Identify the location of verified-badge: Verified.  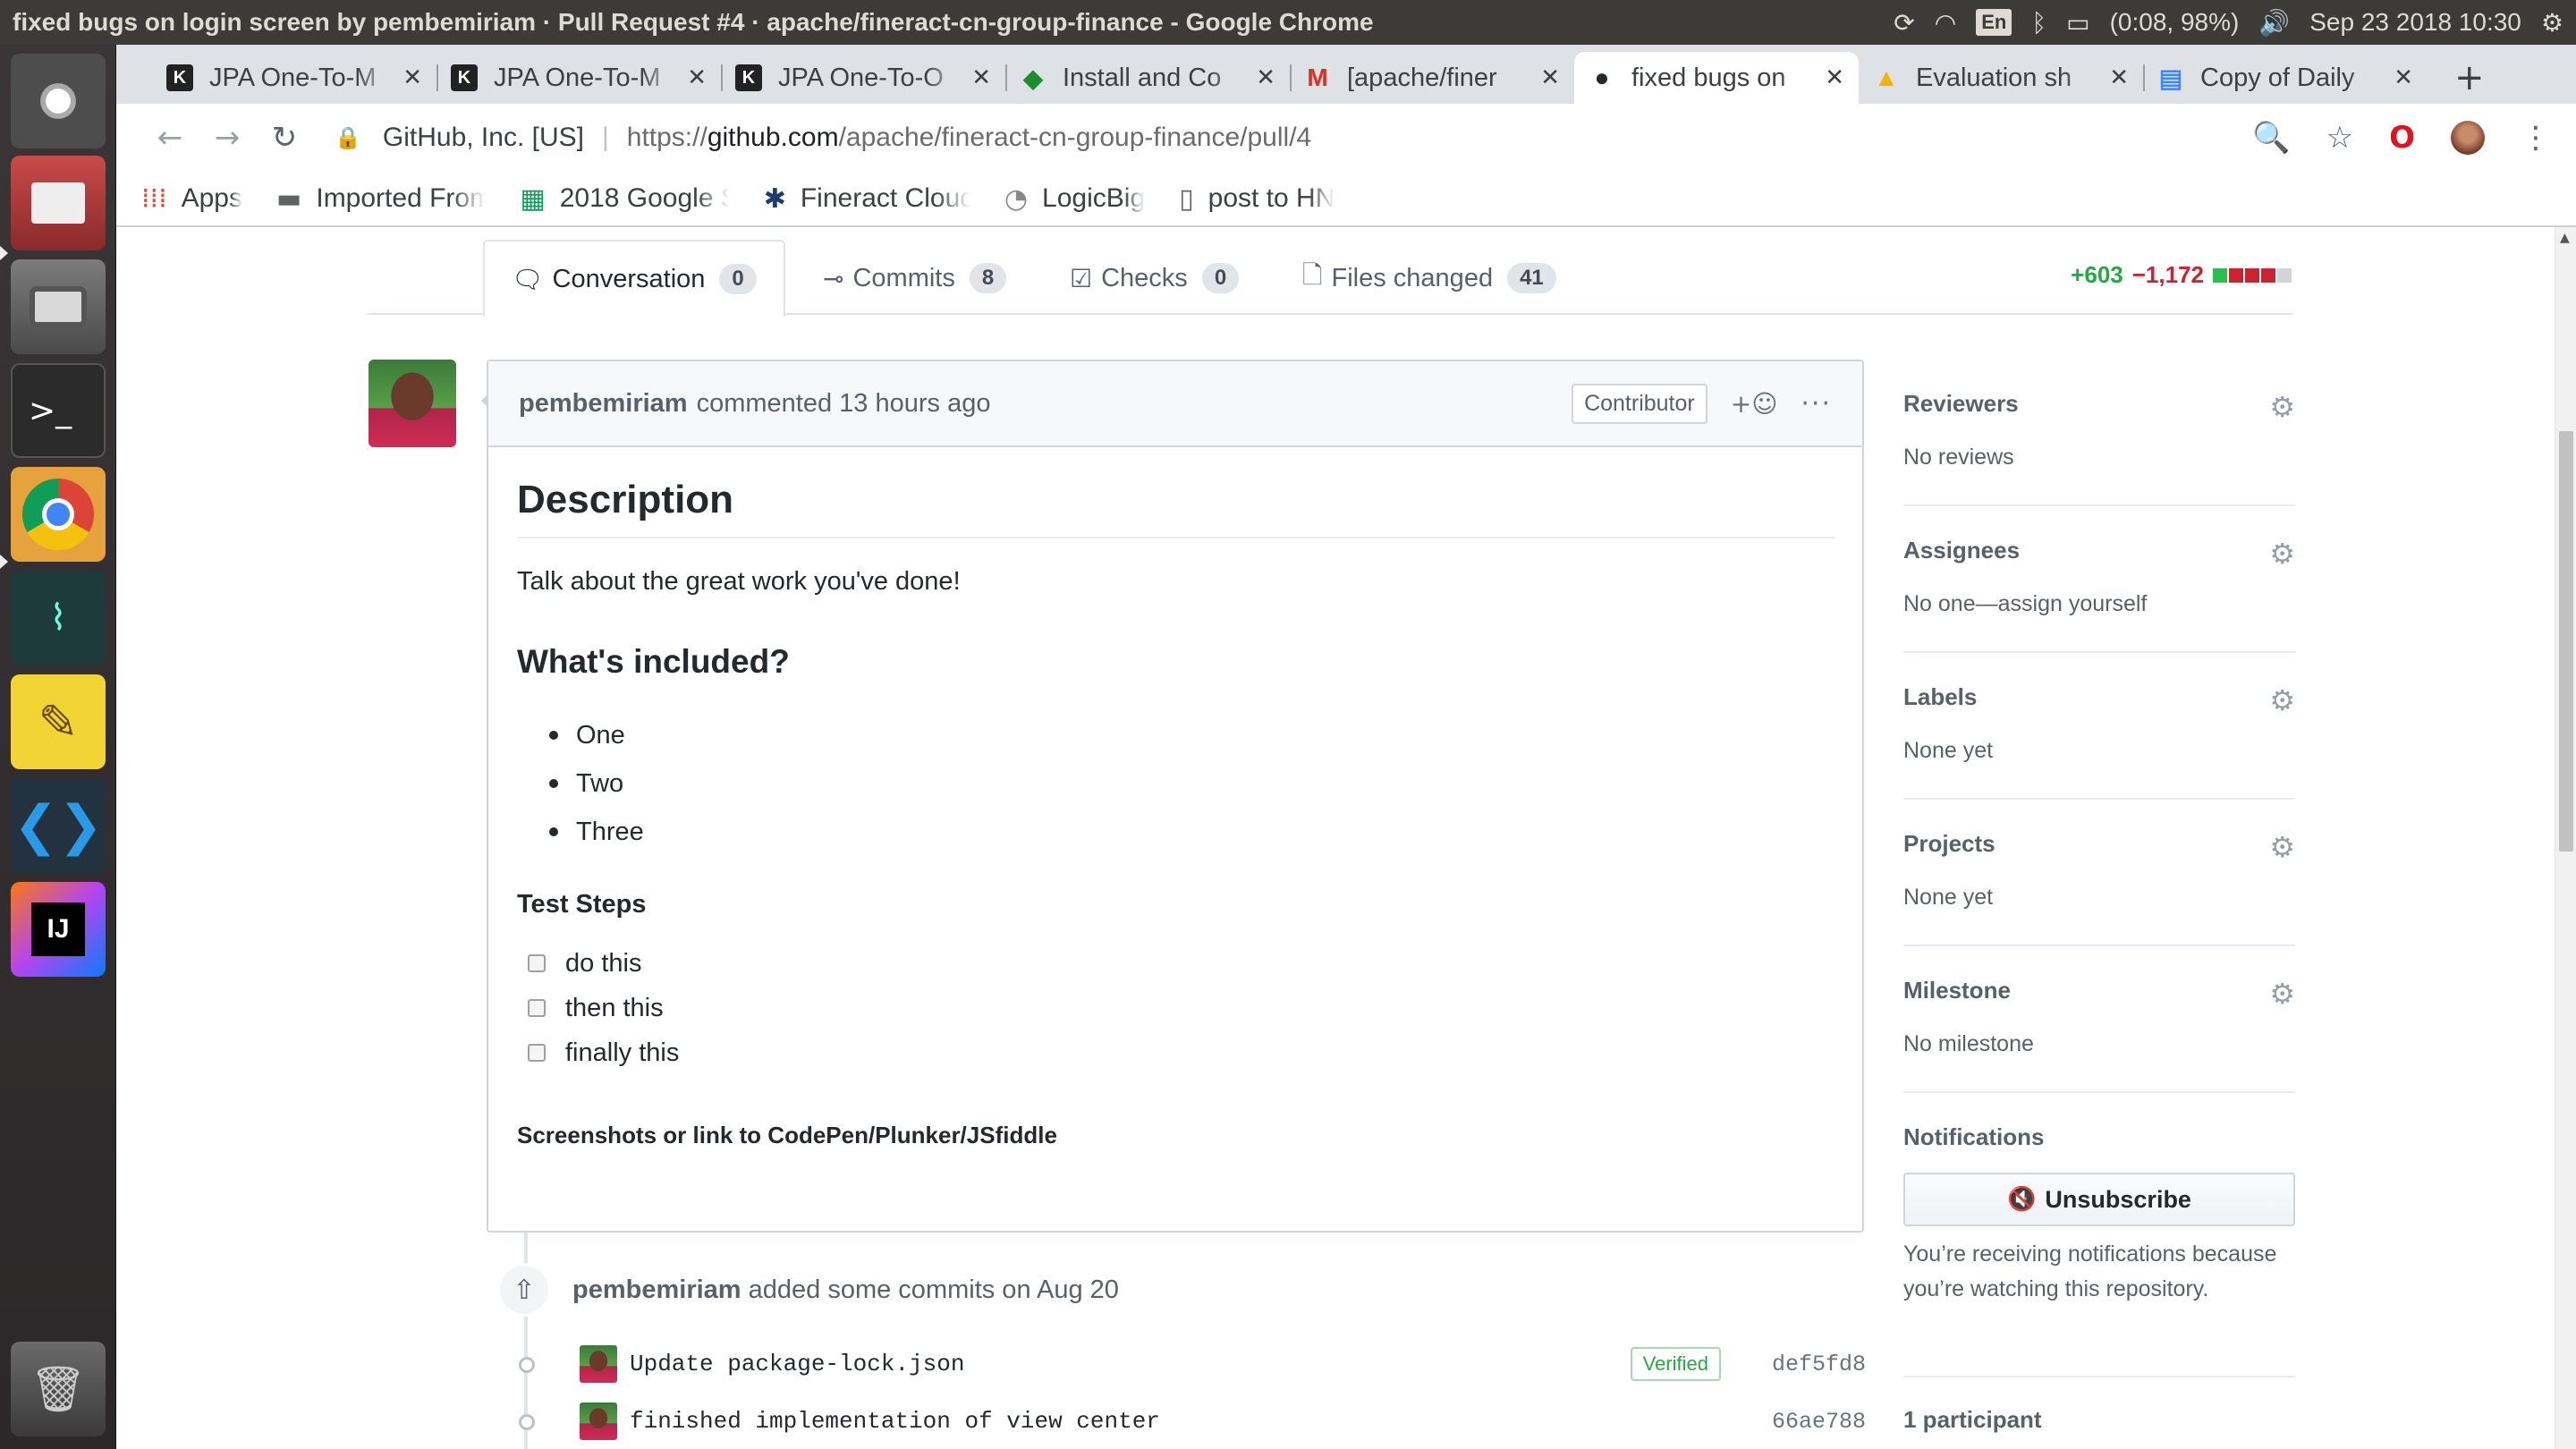
(1675, 1364).